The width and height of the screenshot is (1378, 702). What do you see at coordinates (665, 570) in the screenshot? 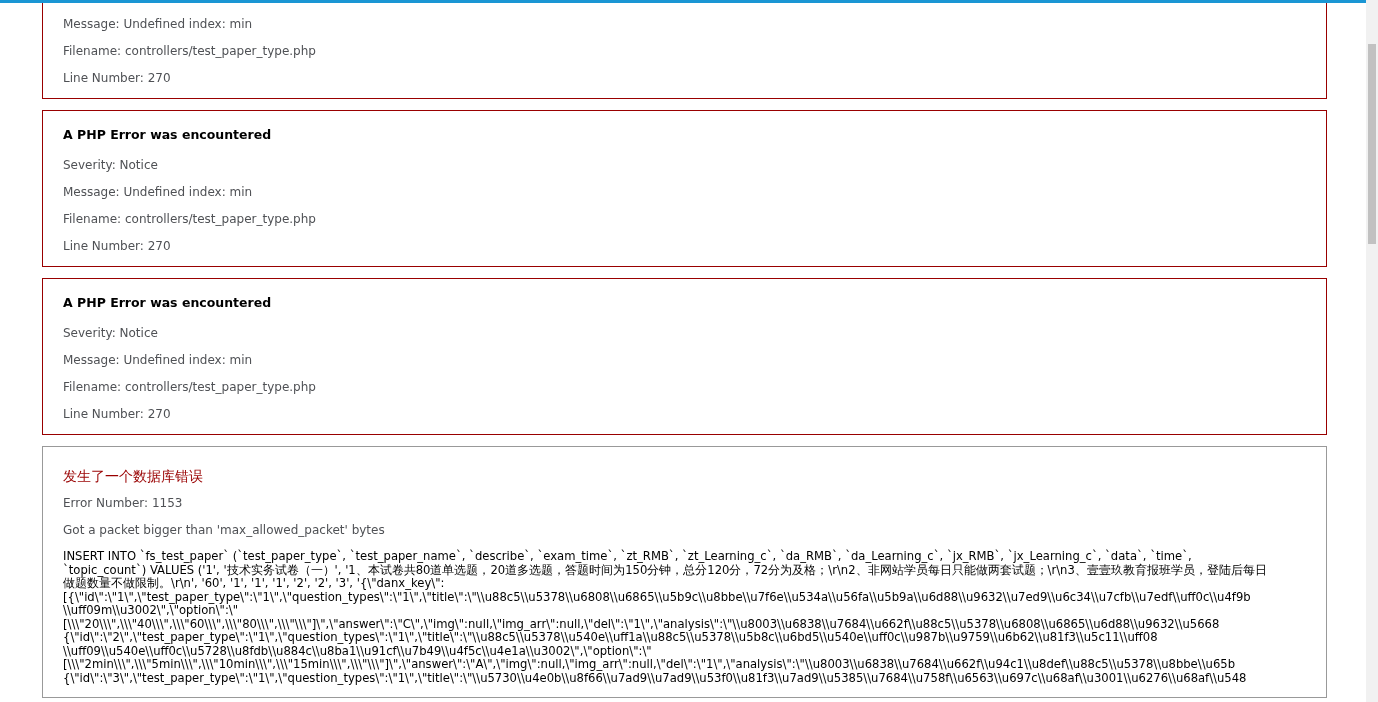
I see `sql-query-line: `topic_count`) VALUES ('1', '技术实务试卷（一）', '1、本试卷共80道单选题，20道多选题，答题时间为150分钟，总分120分，72分为及格；\r\n2、非网站学员每日只能做两套试题；\r\n3、壹壹玖教育报班学员，登陆后每日` at bounding box center [665, 570].